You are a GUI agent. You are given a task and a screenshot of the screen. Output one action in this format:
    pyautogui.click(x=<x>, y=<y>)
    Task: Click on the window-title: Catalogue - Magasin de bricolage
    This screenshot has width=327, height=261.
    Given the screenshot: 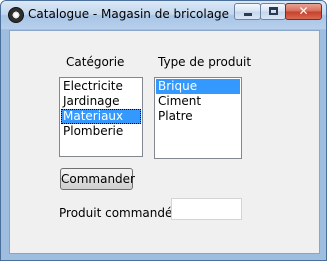 What is the action you would take?
    pyautogui.click(x=129, y=14)
    